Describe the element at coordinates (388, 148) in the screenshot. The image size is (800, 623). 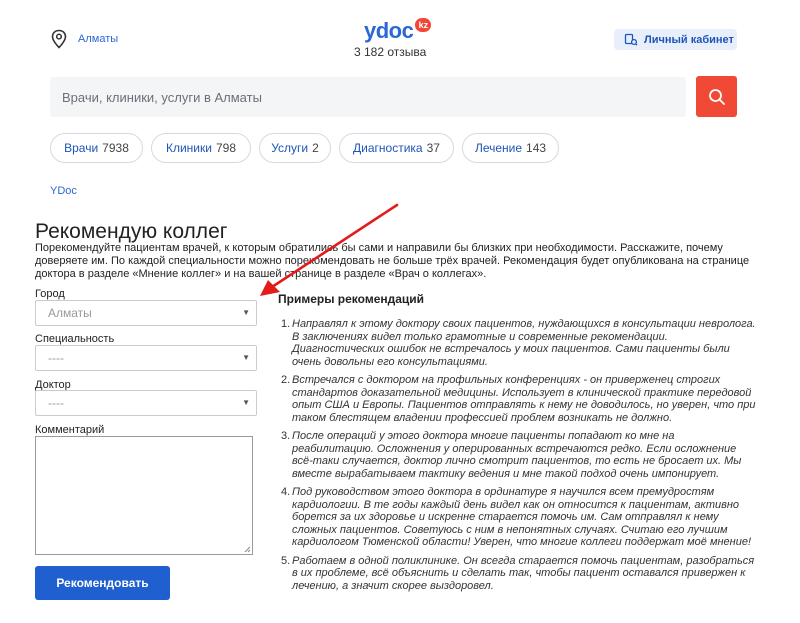
I see `chip-label: Диагностика` at that location.